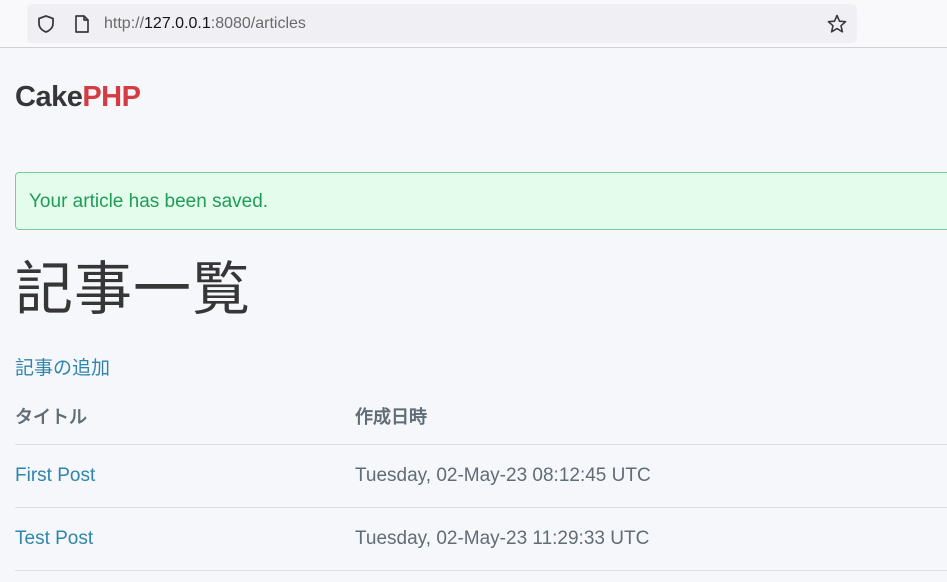 The width and height of the screenshot is (947, 582). Describe the element at coordinates (51, 417) in the screenshot. I see `column-header-title: タイトル` at that location.